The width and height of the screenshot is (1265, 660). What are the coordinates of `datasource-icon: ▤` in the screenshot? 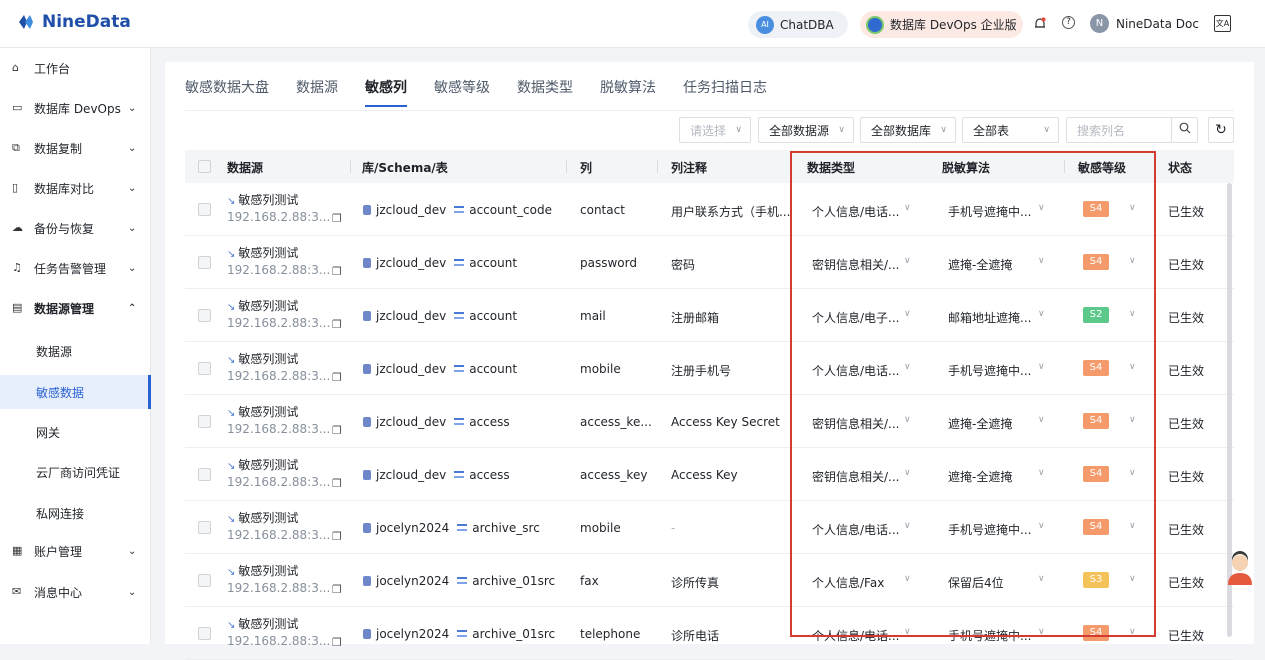 It's located at (17, 307).